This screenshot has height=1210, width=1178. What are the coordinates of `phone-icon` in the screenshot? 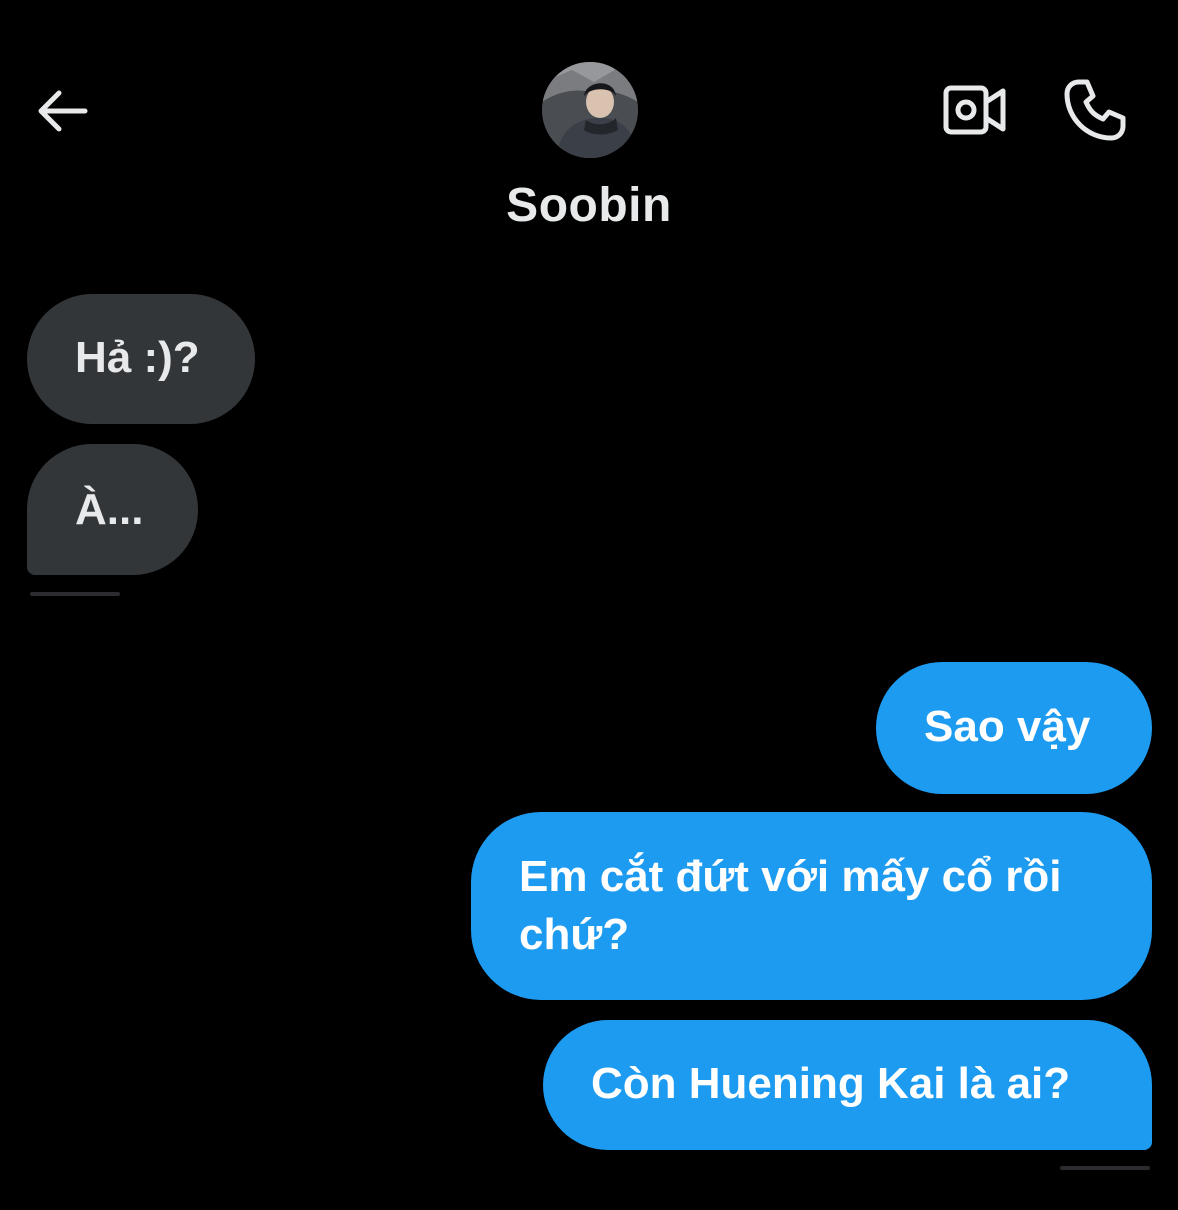 It's located at (1095, 110).